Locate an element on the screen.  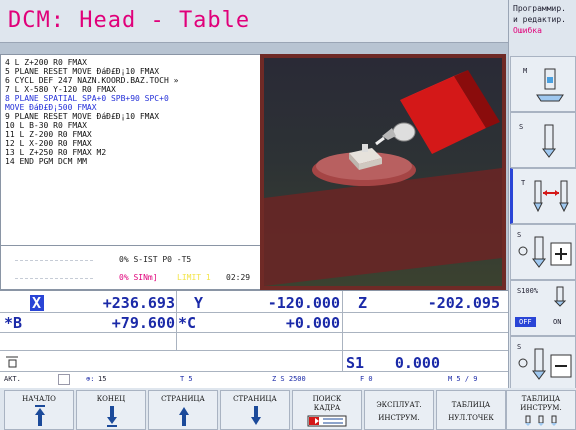
axis-x-value: +236.693 is located at coordinates (138, 303).